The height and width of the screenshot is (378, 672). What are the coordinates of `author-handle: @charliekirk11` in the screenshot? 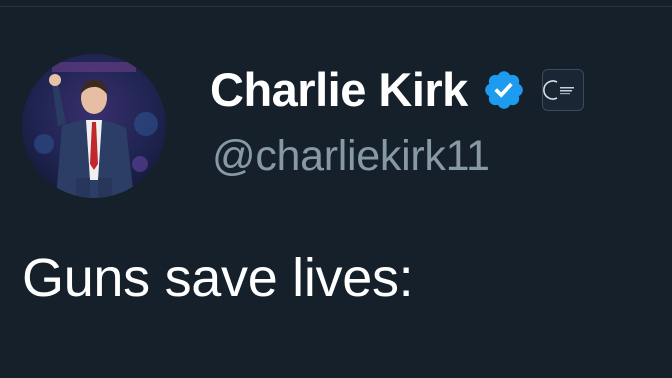 It's located at (351, 156).